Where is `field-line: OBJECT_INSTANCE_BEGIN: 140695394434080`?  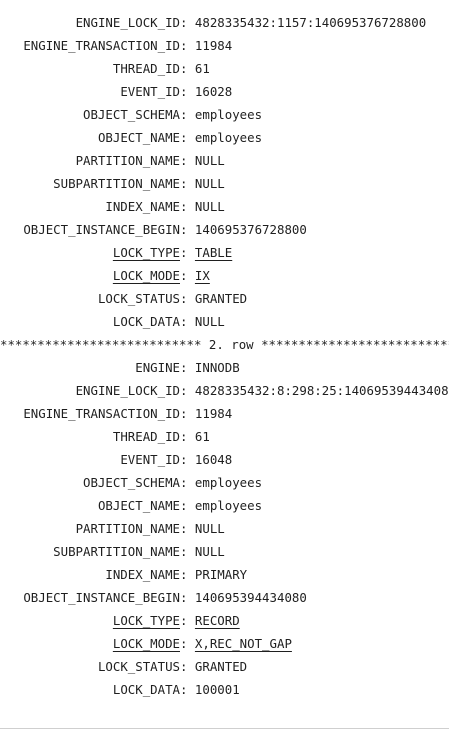
field-line: OBJECT_INSTANCE_BEGIN: 140695394434080 is located at coordinates (224, 597).